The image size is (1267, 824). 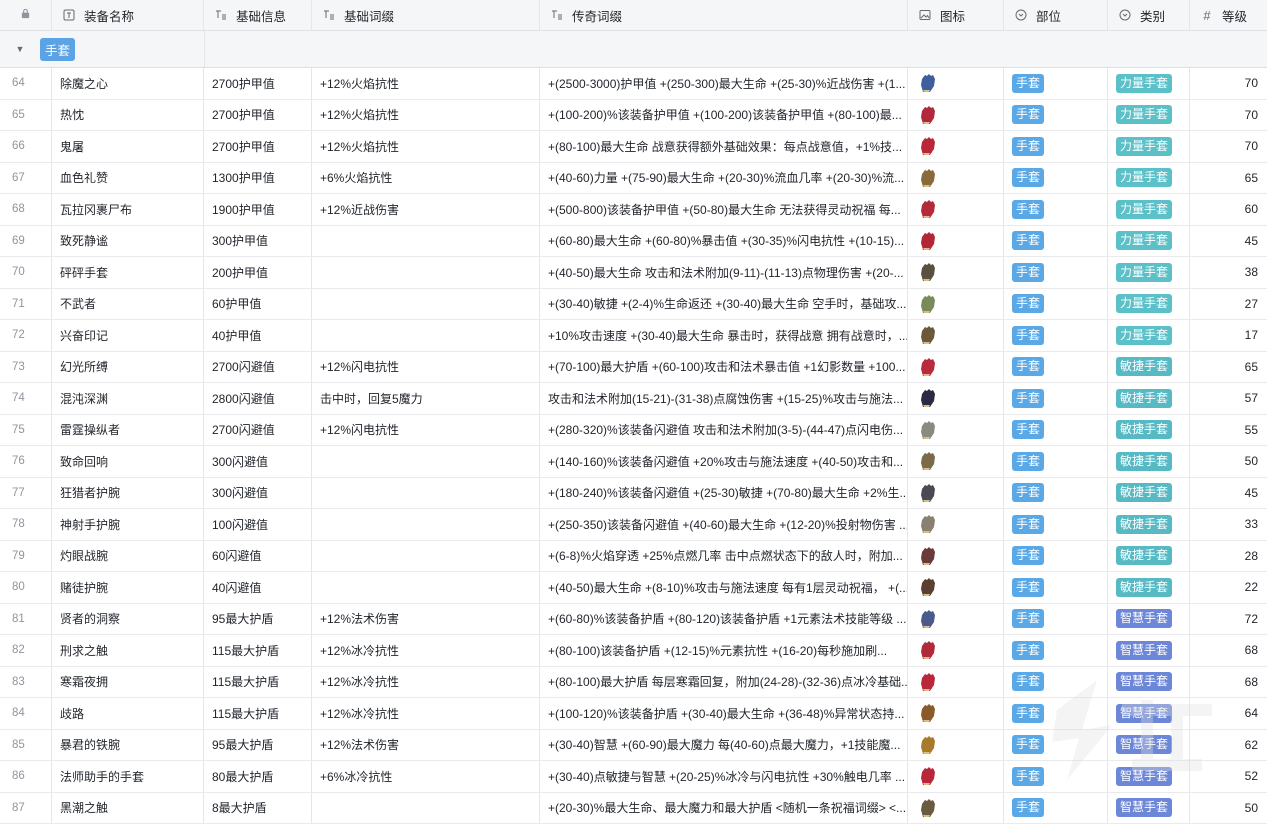 What do you see at coordinates (128, 587) in the screenshot?
I see `cell-name: 赌徒护腕` at bounding box center [128, 587].